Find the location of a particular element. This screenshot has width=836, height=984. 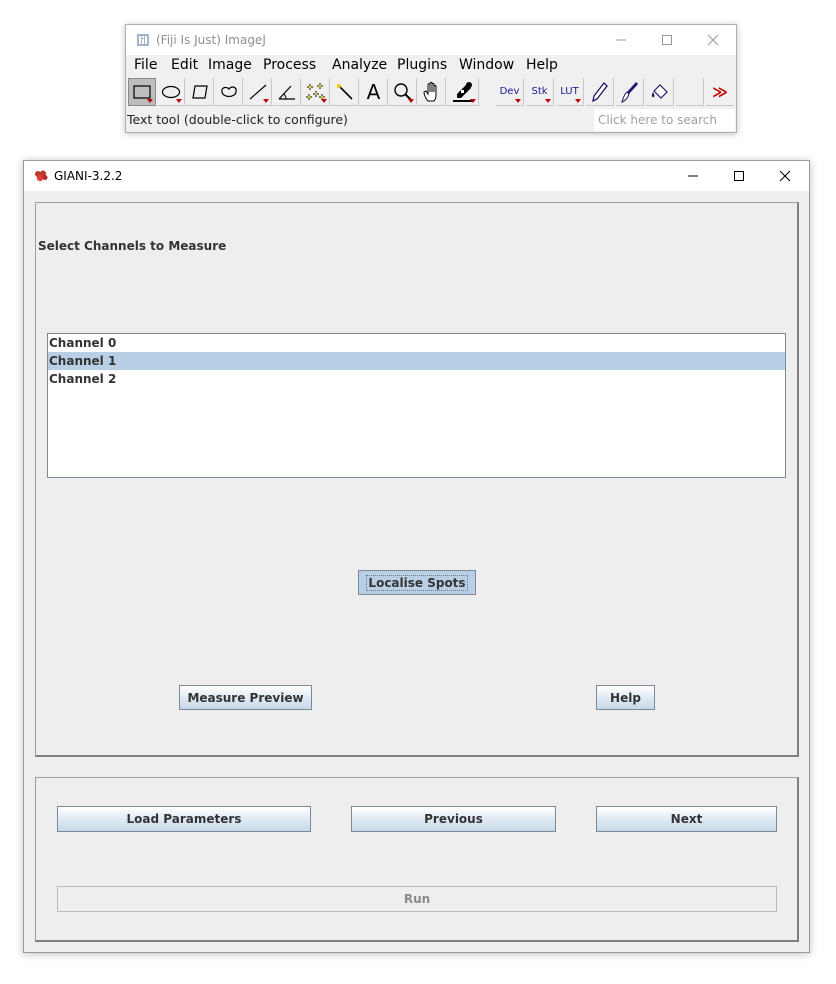

load-parameters-button: Load Parameters is located at coordinates (184, 819).